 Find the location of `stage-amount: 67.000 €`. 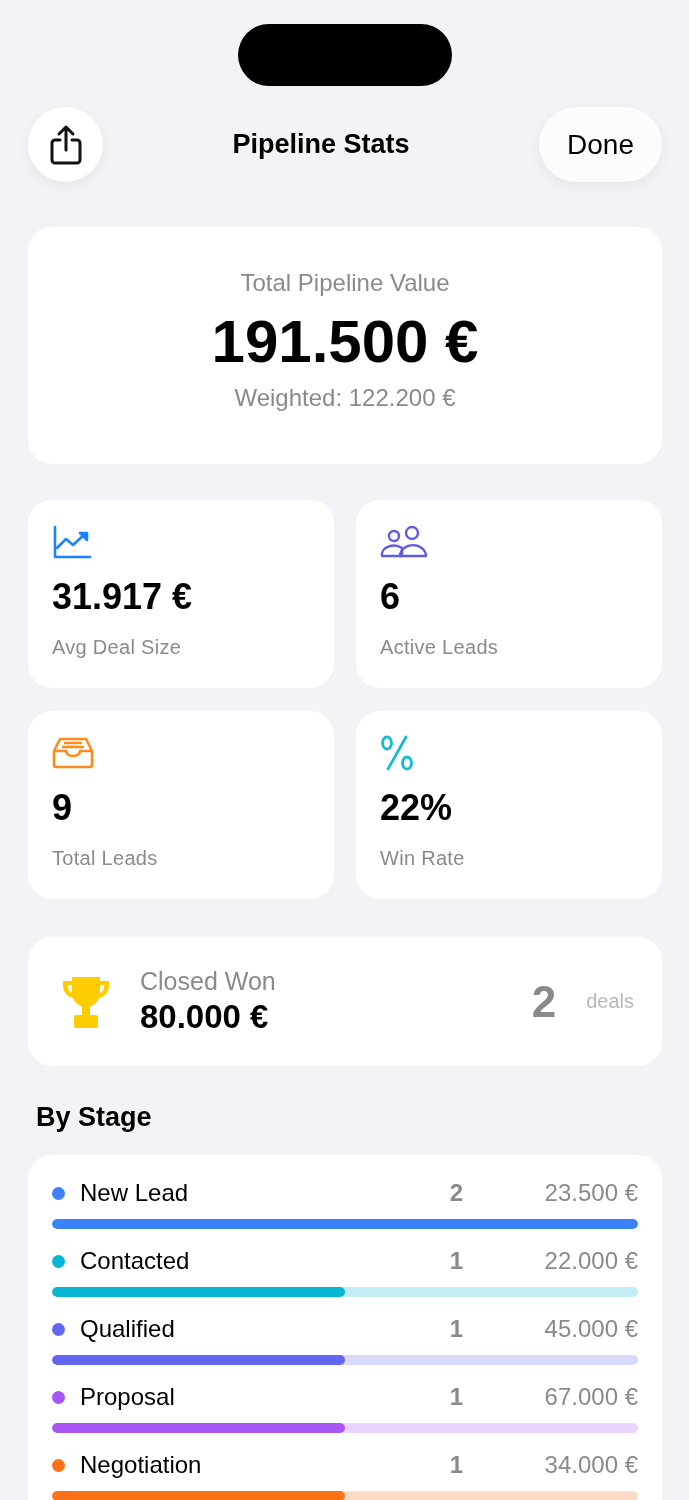

stage-amount: 67.000 € is located at coordinates (590, 1397).